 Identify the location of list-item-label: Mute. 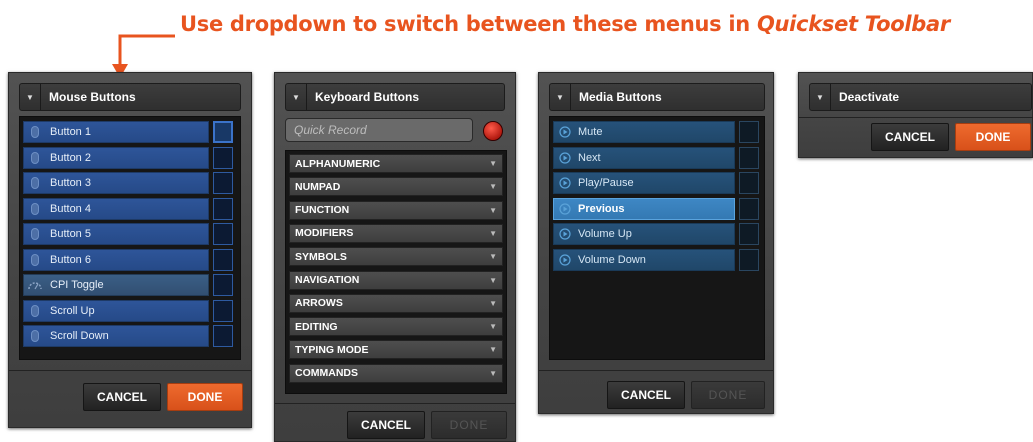
(590, 132).